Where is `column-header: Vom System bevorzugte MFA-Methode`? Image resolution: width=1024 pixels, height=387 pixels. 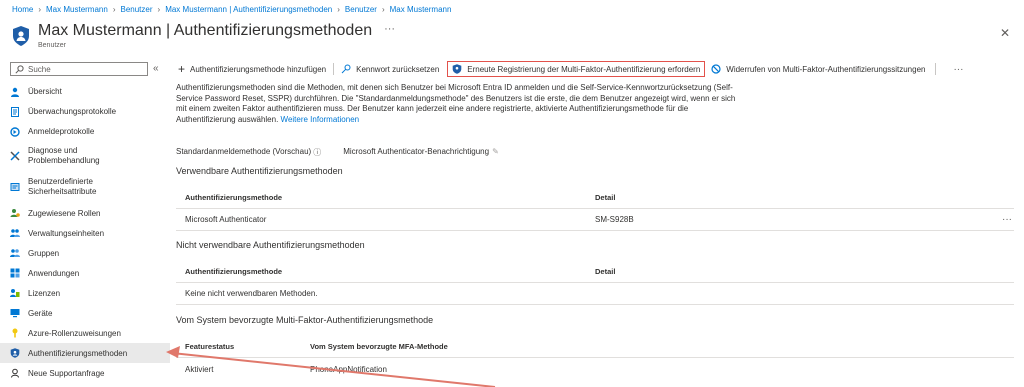 column-header: Vom System bevorzugte MFA-Methode is located at coordinates (379, 346).